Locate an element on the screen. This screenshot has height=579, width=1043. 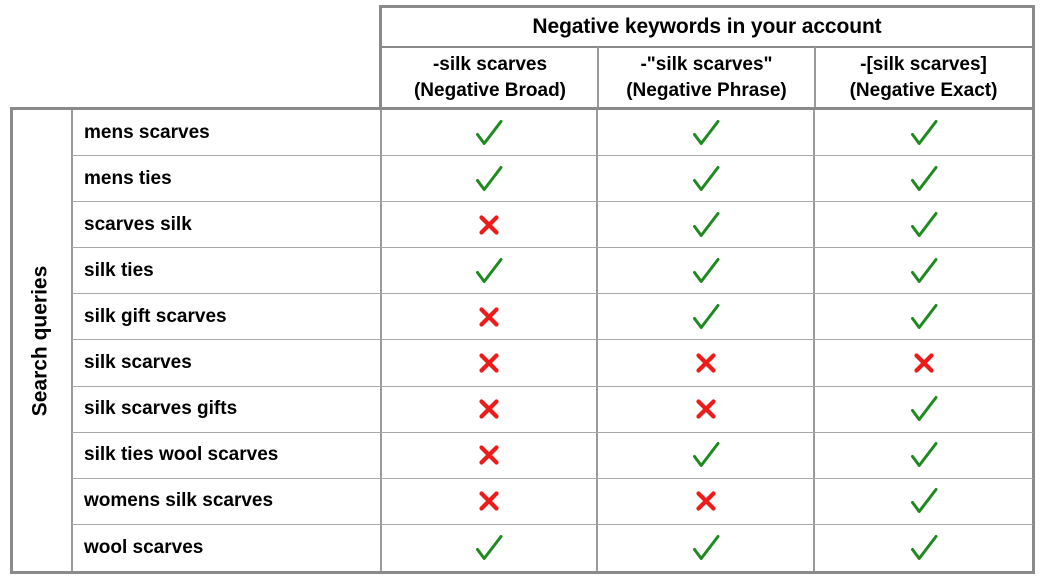
search-query-label: silk ties is located at coordinates (227, 271).